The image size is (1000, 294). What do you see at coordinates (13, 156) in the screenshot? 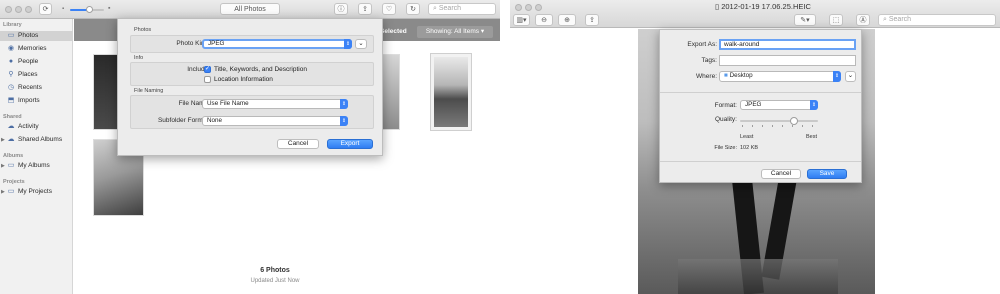
I see `sidebar-section-albums: Albums` at bounding box center [13, 156].